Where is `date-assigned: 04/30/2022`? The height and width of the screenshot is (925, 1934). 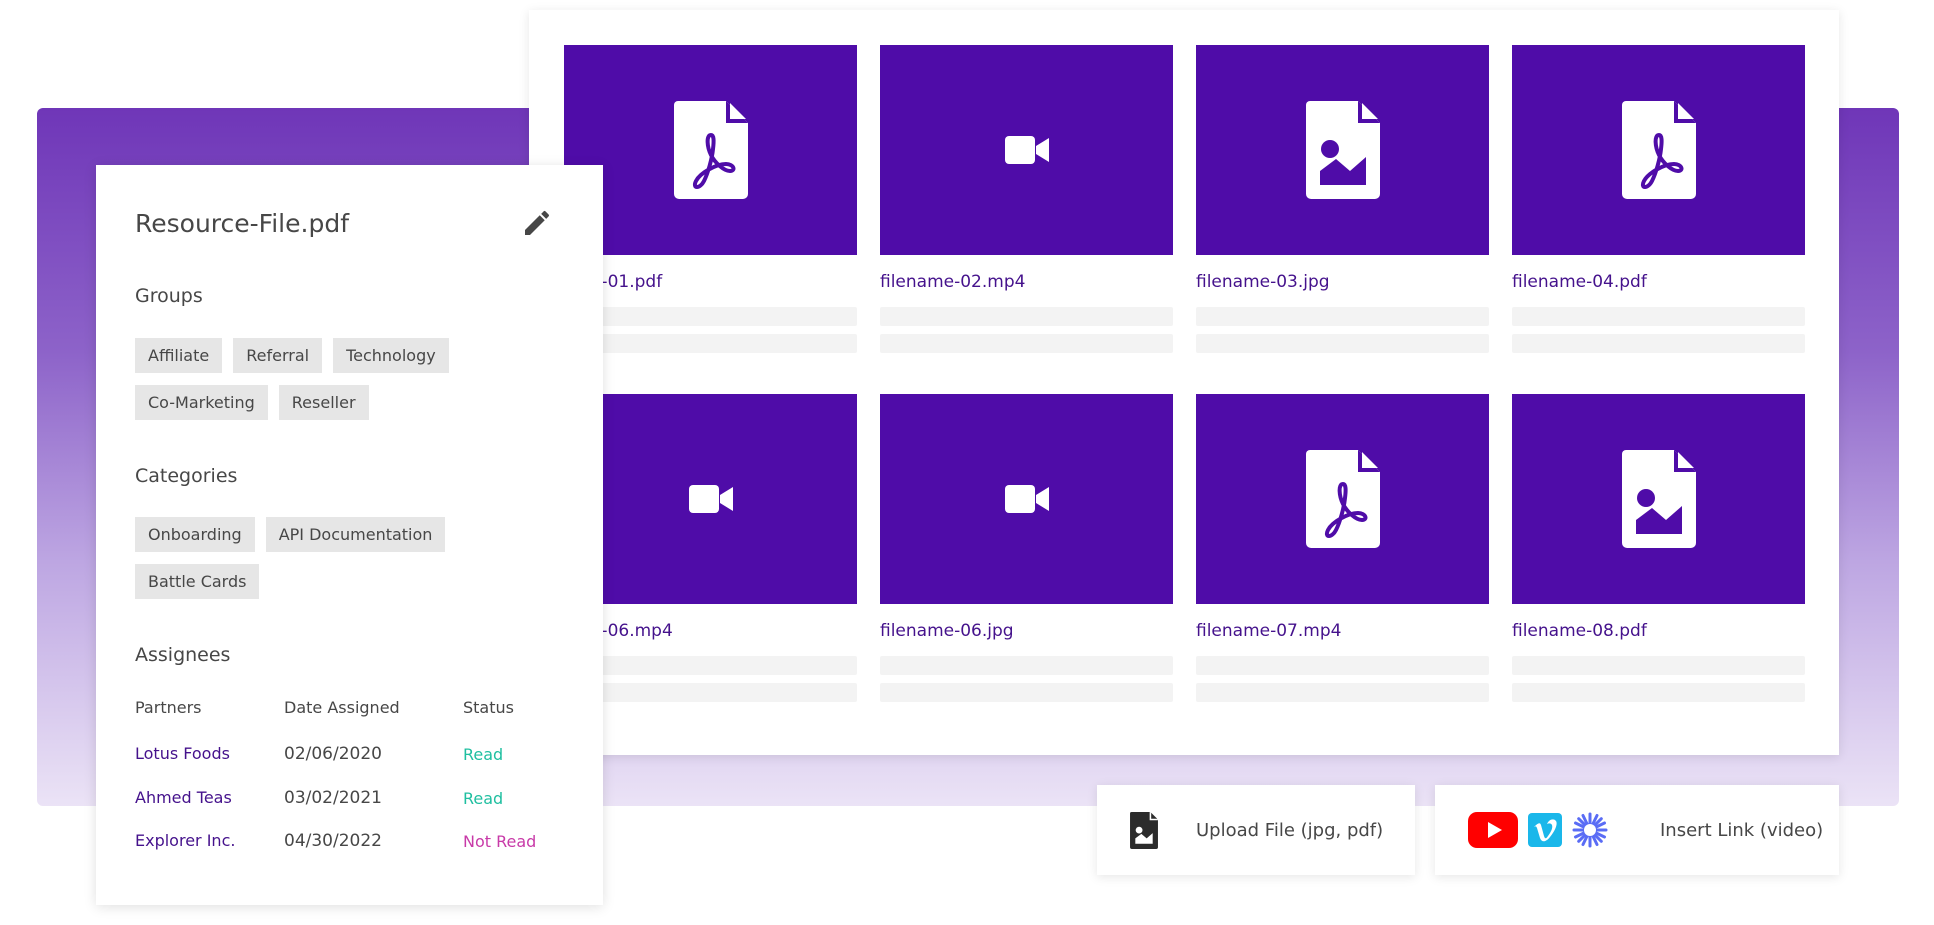
date-assigned: 04/30/2022 is located at coordinates (333, 841).